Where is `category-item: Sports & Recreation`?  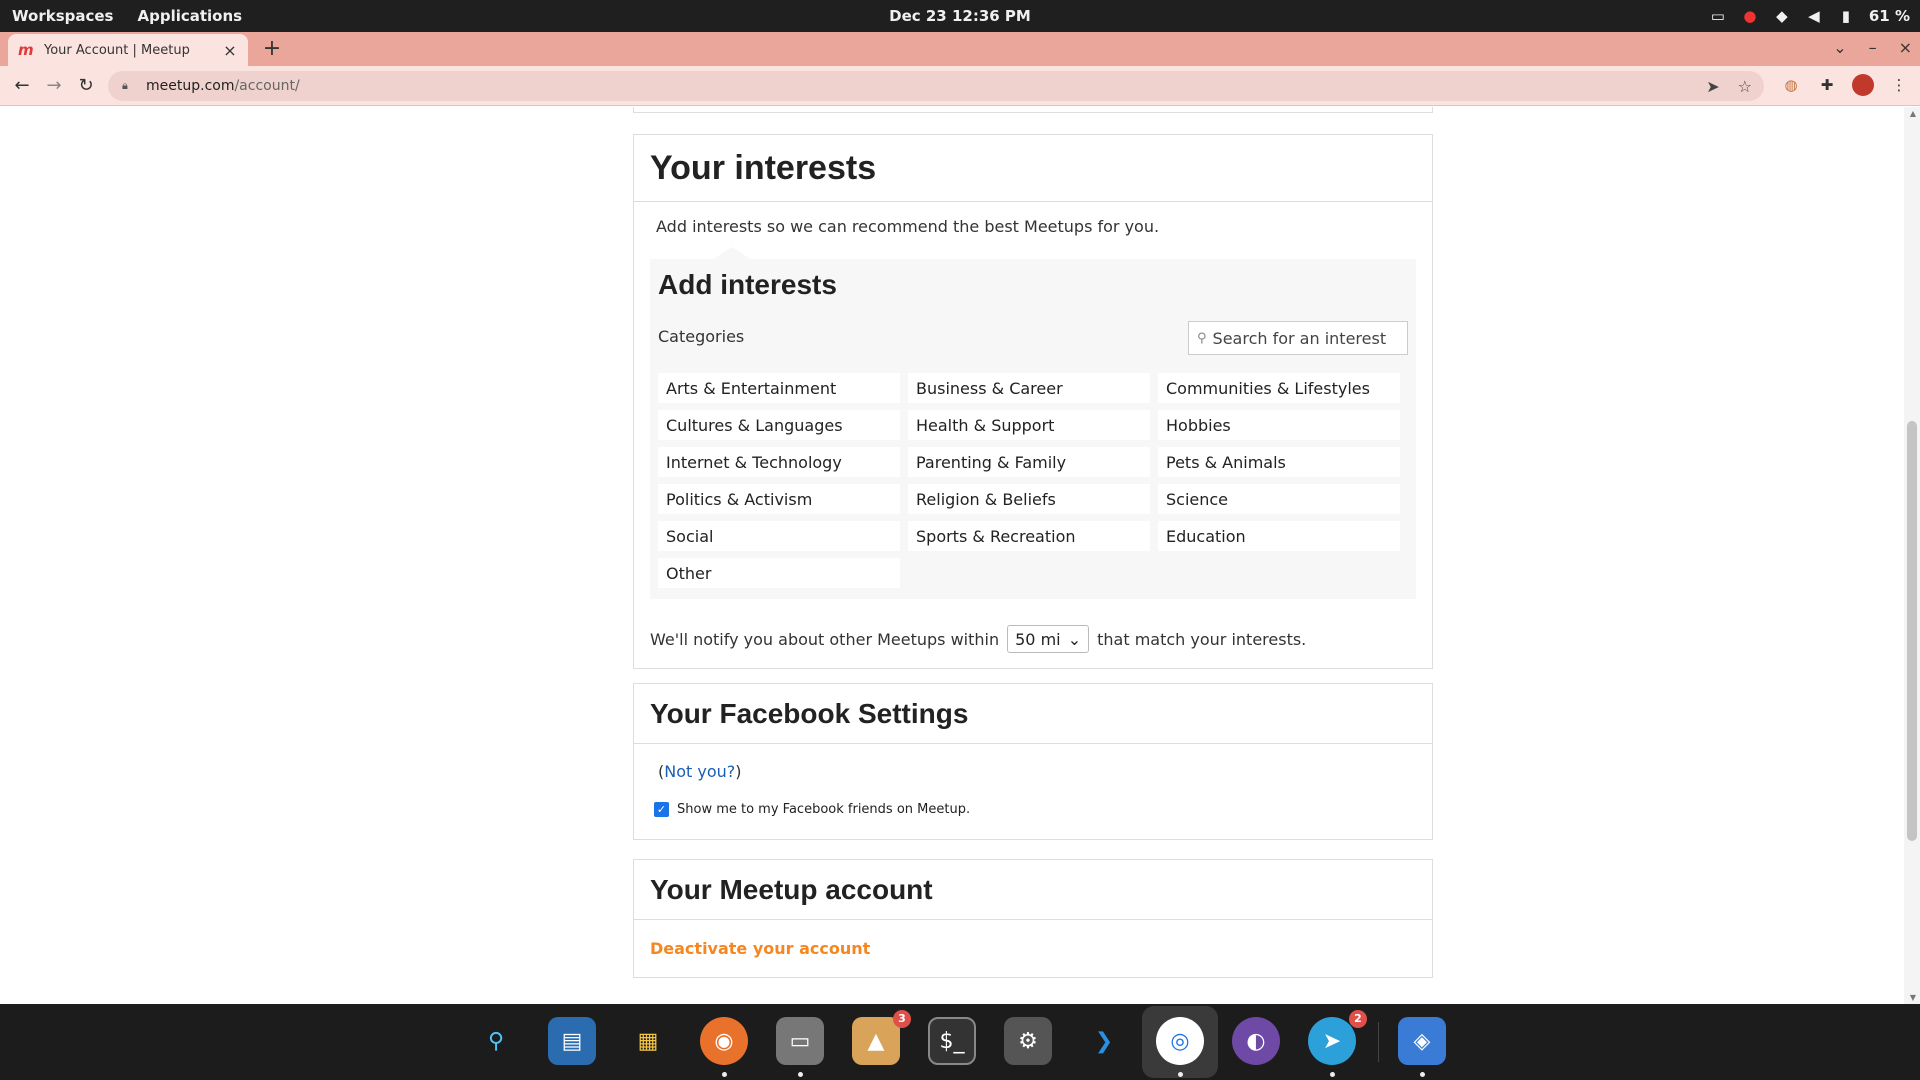 category-item: Sports & Recreation is located at coordinates (1029, 536).